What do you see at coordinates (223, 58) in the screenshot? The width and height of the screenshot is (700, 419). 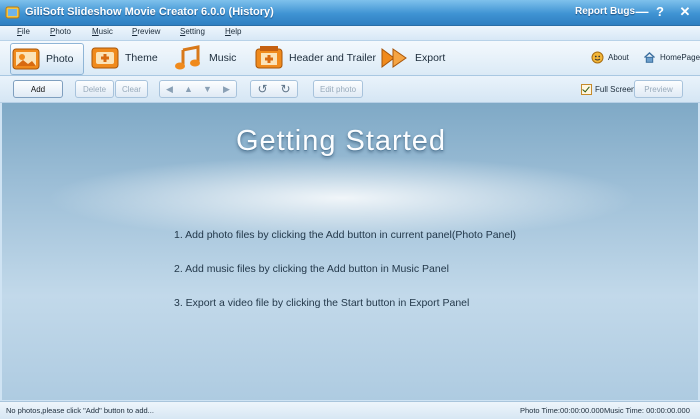 I see `tab-music-label: Music` at bounding box center [223, 58].